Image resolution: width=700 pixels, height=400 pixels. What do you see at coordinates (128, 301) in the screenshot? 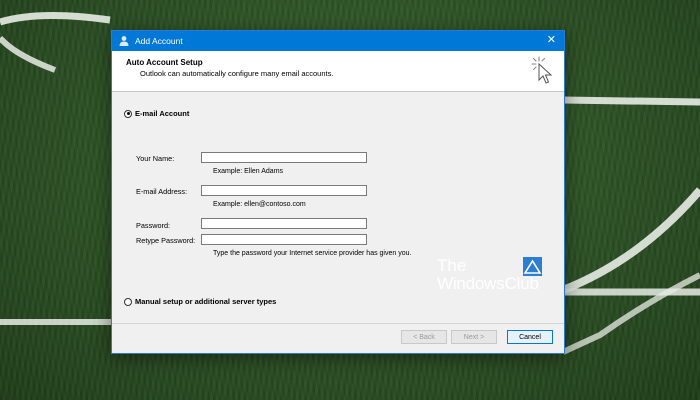
I see `manual-setup-radio` at bounding box center [128, 301].